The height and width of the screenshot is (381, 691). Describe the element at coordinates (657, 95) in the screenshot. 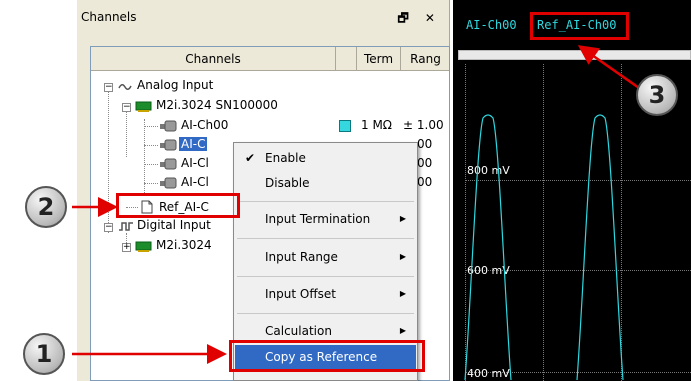

I see `callout-badge-3: 3` at that location.